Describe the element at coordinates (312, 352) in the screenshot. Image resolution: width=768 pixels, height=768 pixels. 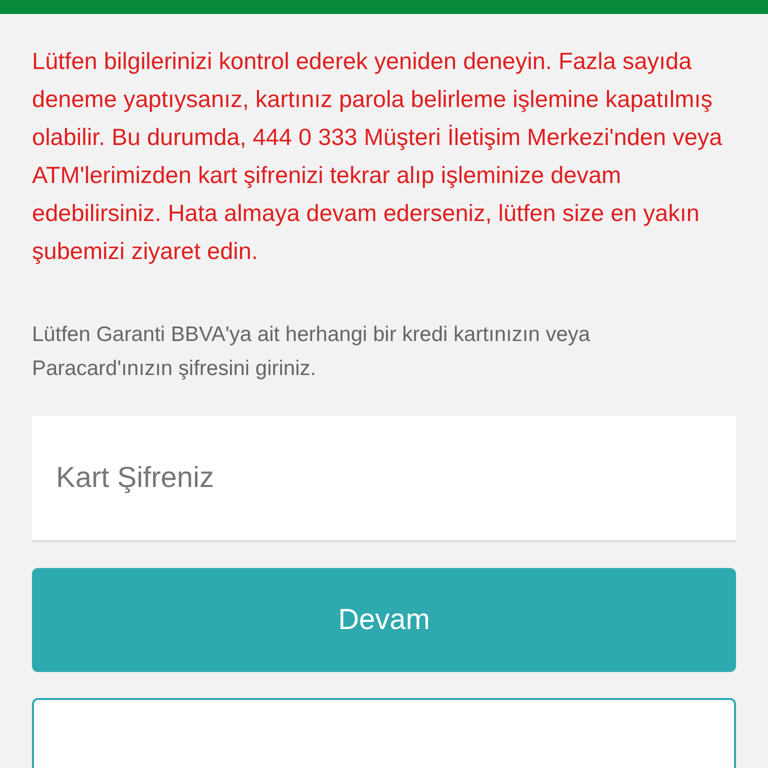
I see `instruction-text: Lütfen Garanti BBVA'ya ait herhangi bir kredi kartınızın veya Paracard'ınızın şifresini giriniz.` at that location.